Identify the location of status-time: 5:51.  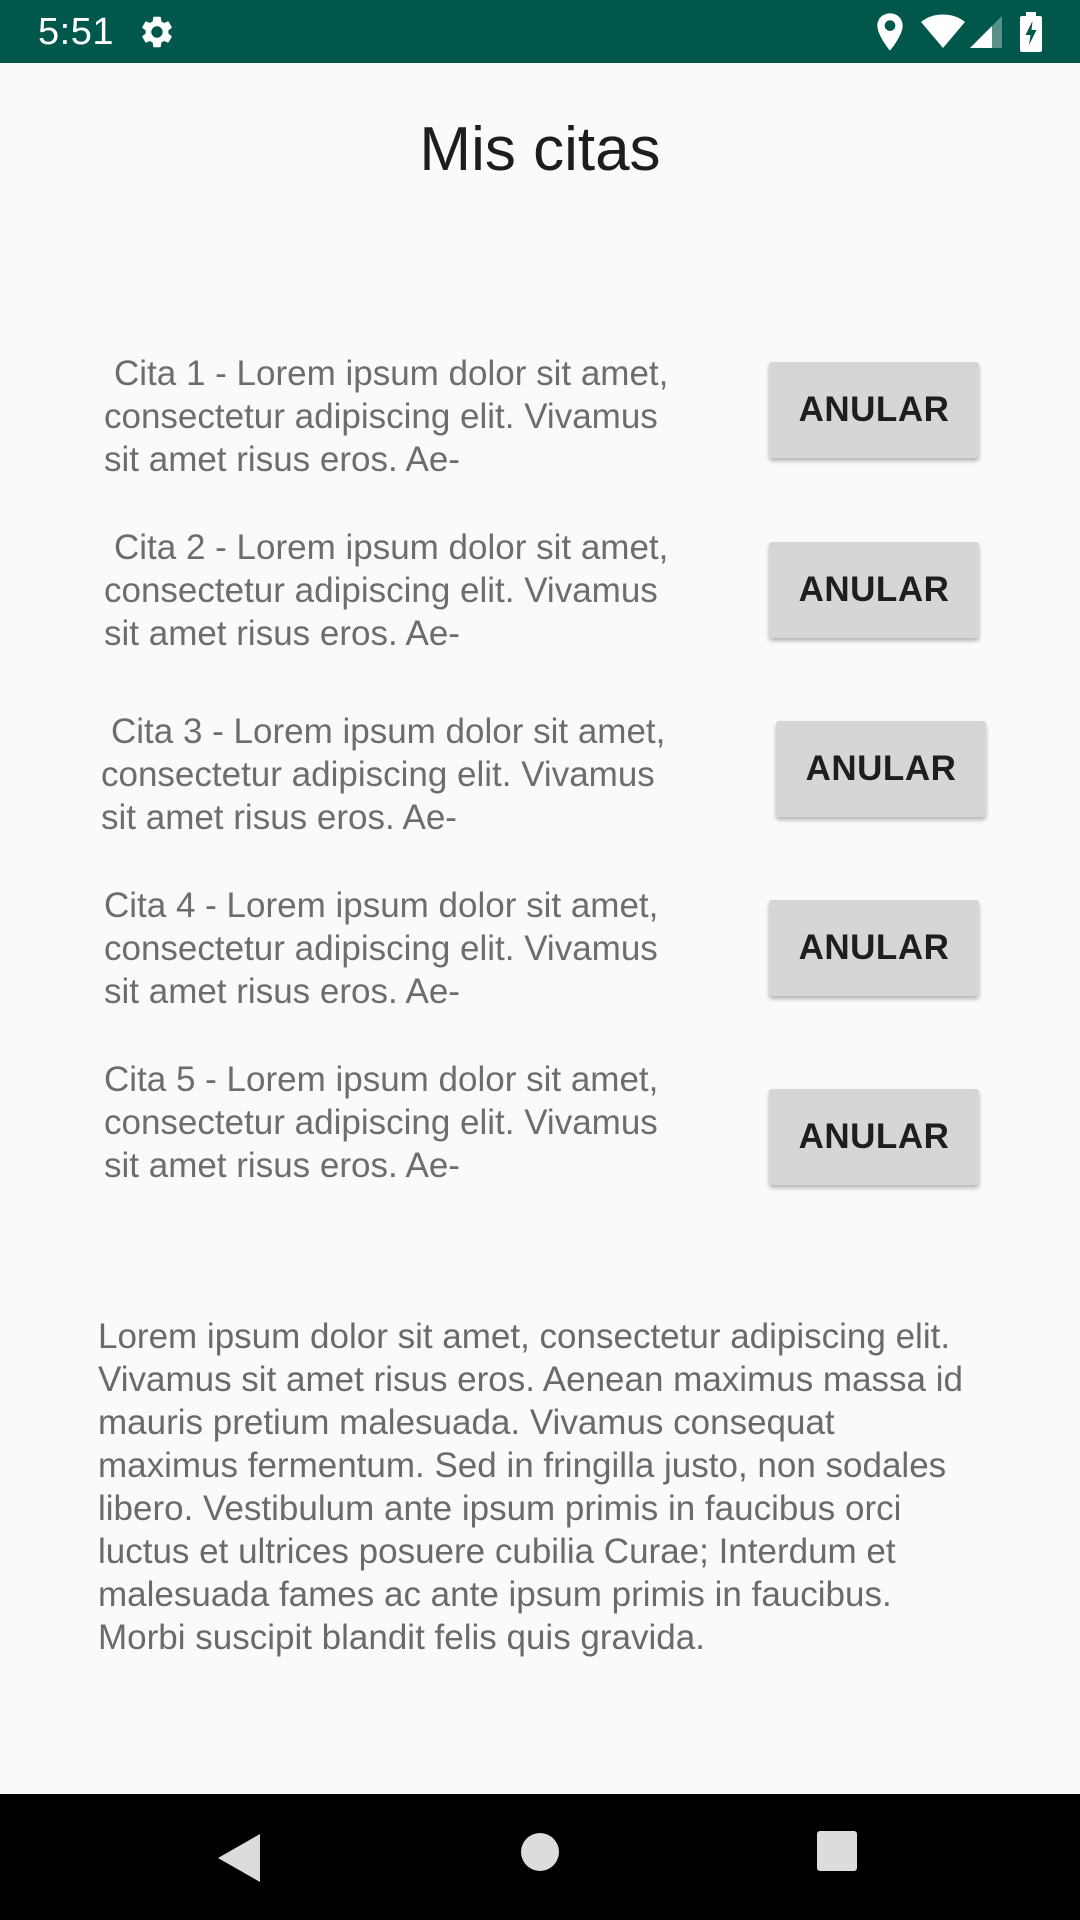
(76, 32).